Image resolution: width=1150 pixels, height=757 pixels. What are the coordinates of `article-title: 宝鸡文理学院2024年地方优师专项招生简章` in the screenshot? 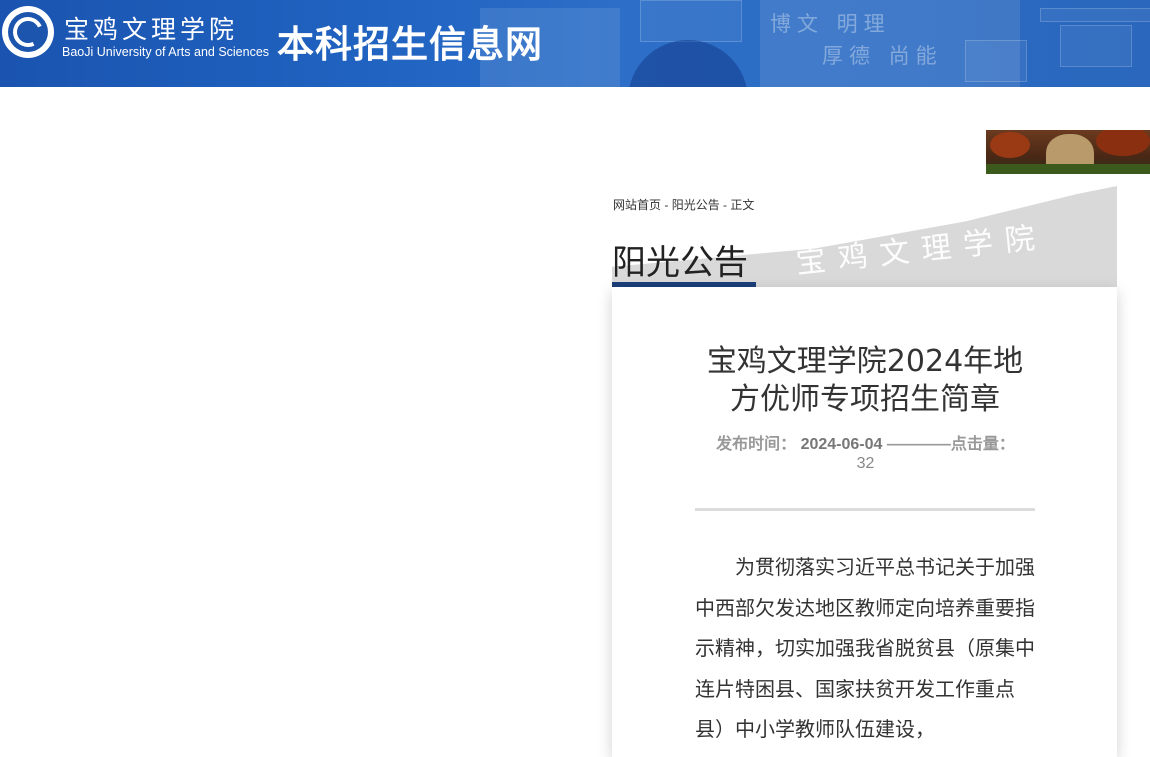 It's located at (865, 380).